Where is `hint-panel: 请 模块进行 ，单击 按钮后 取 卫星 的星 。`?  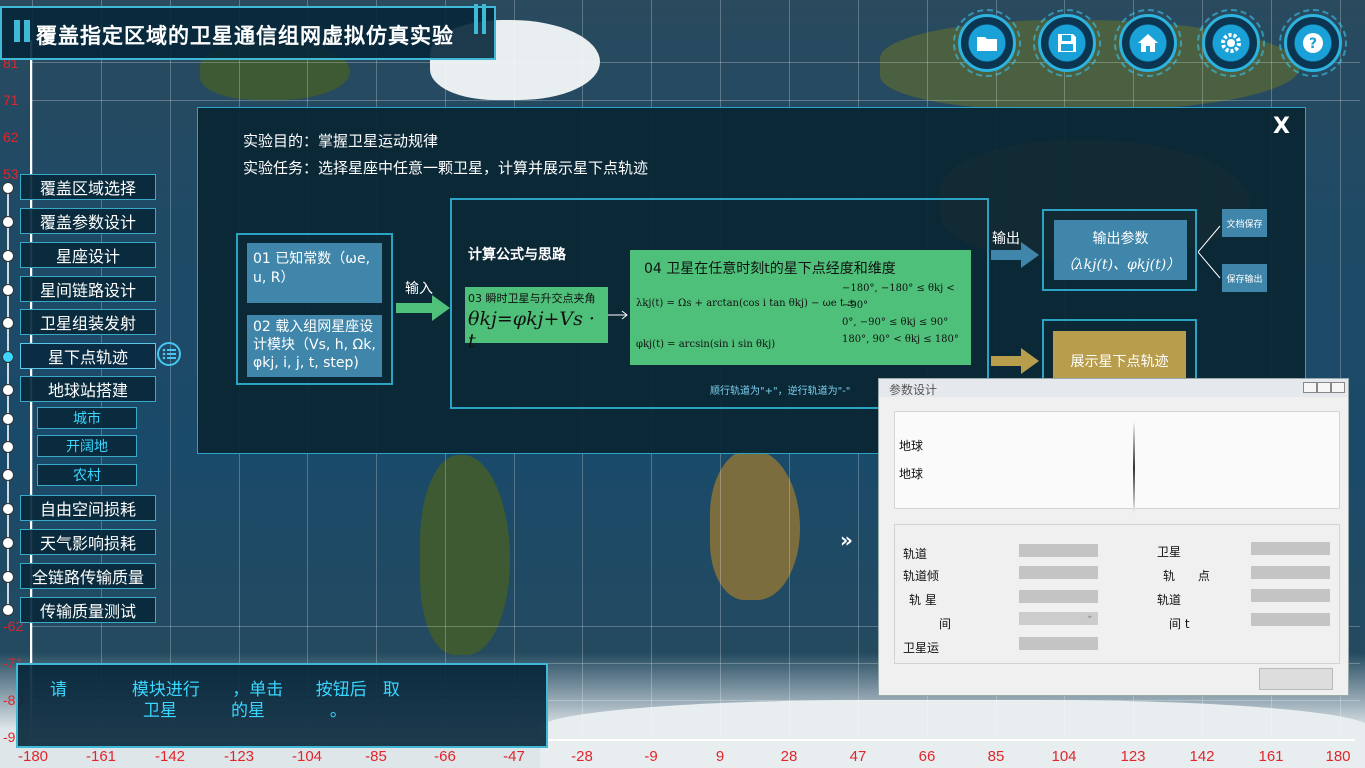 hint-panel: 请 模块进行 ，单击 按钮后 取 卫星 的星 。 is located at coordinates (282, 705).